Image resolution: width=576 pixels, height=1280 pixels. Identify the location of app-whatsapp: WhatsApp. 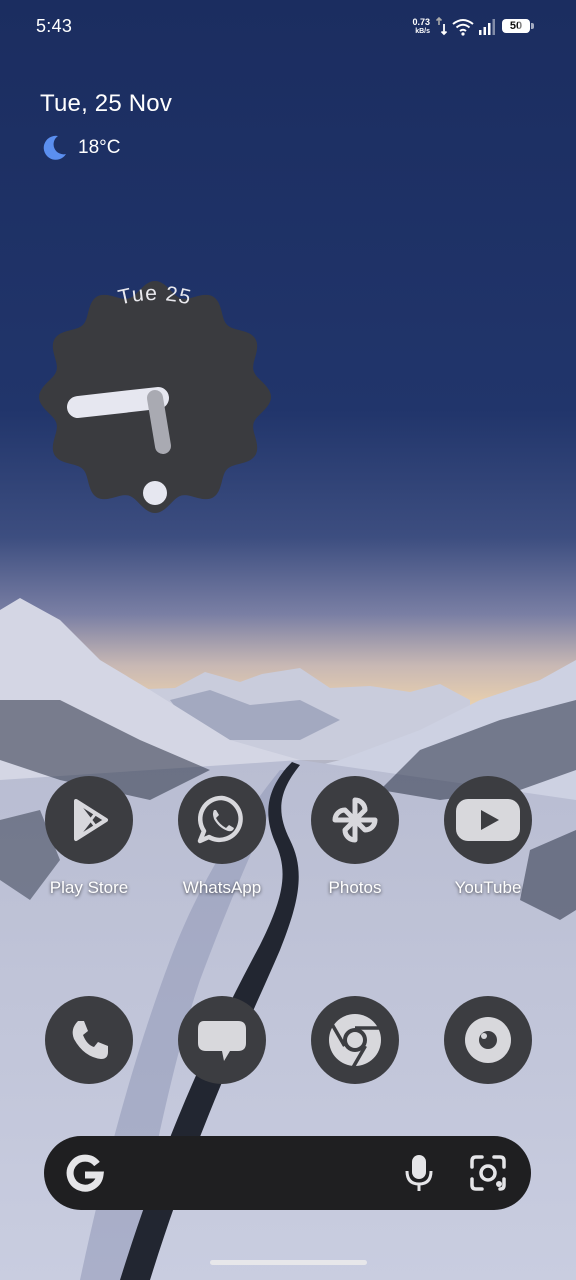
(222, 837).